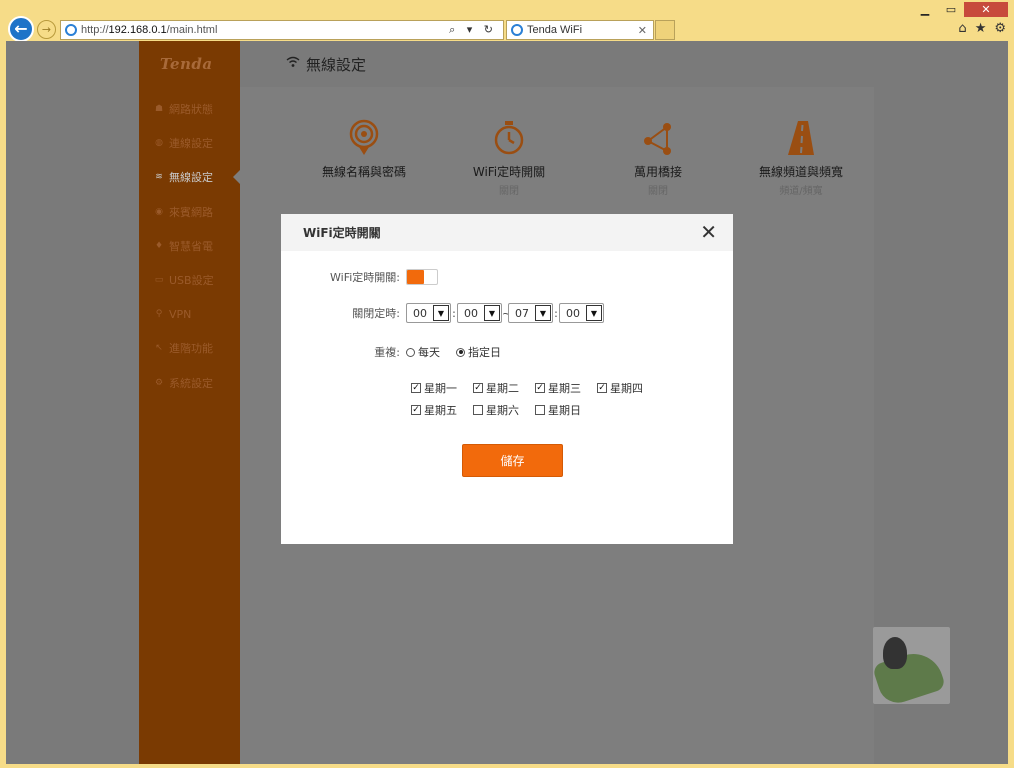 Image resolution: width=1014 pixels, height=768 pixels. Describe the element at coordinates (186, 64) in the screenshot. I see `tenda-logo: Tenda` at that location.